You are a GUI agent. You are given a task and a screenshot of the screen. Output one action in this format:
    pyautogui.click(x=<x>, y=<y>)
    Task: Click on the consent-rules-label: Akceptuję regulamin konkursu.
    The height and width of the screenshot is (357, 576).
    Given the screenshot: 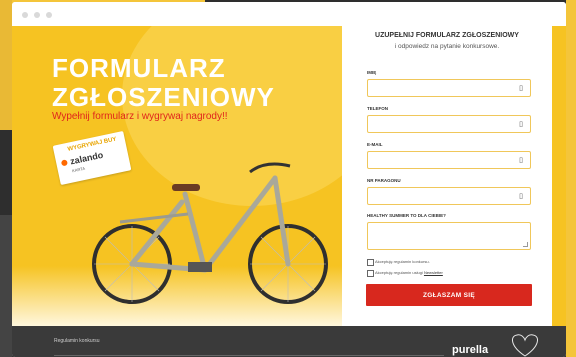 What is the action you would take?
    pyautogui.click(x=402, y=261)
    